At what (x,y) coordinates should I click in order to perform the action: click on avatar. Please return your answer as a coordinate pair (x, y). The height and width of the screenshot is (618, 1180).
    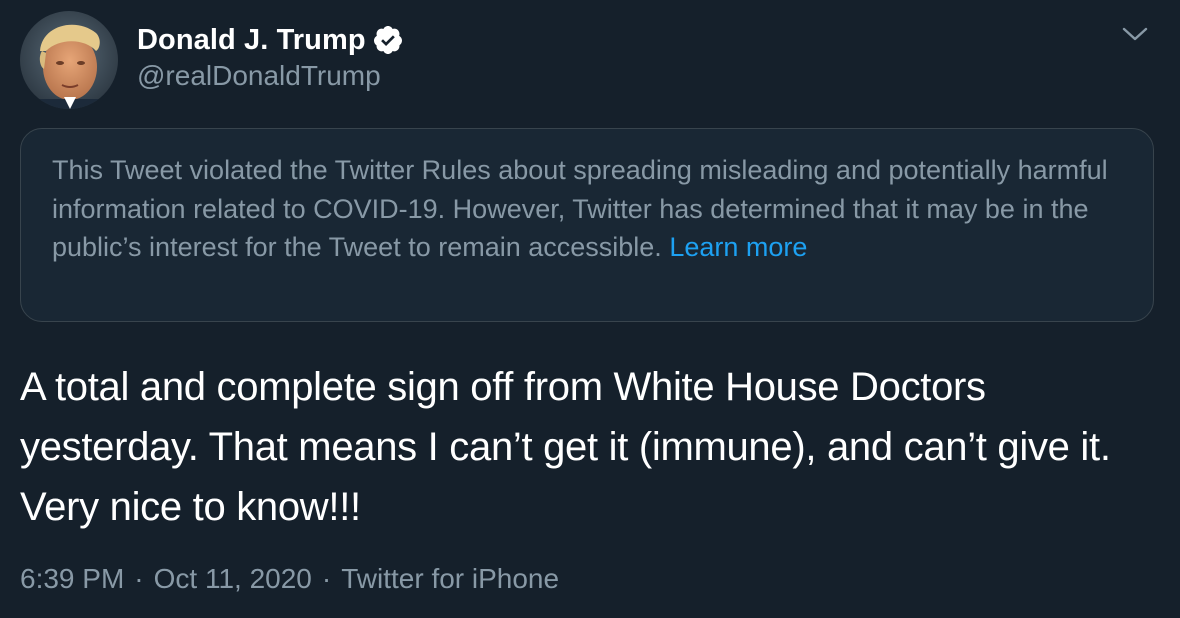
    Looking at the image, I should click on (69, 60).